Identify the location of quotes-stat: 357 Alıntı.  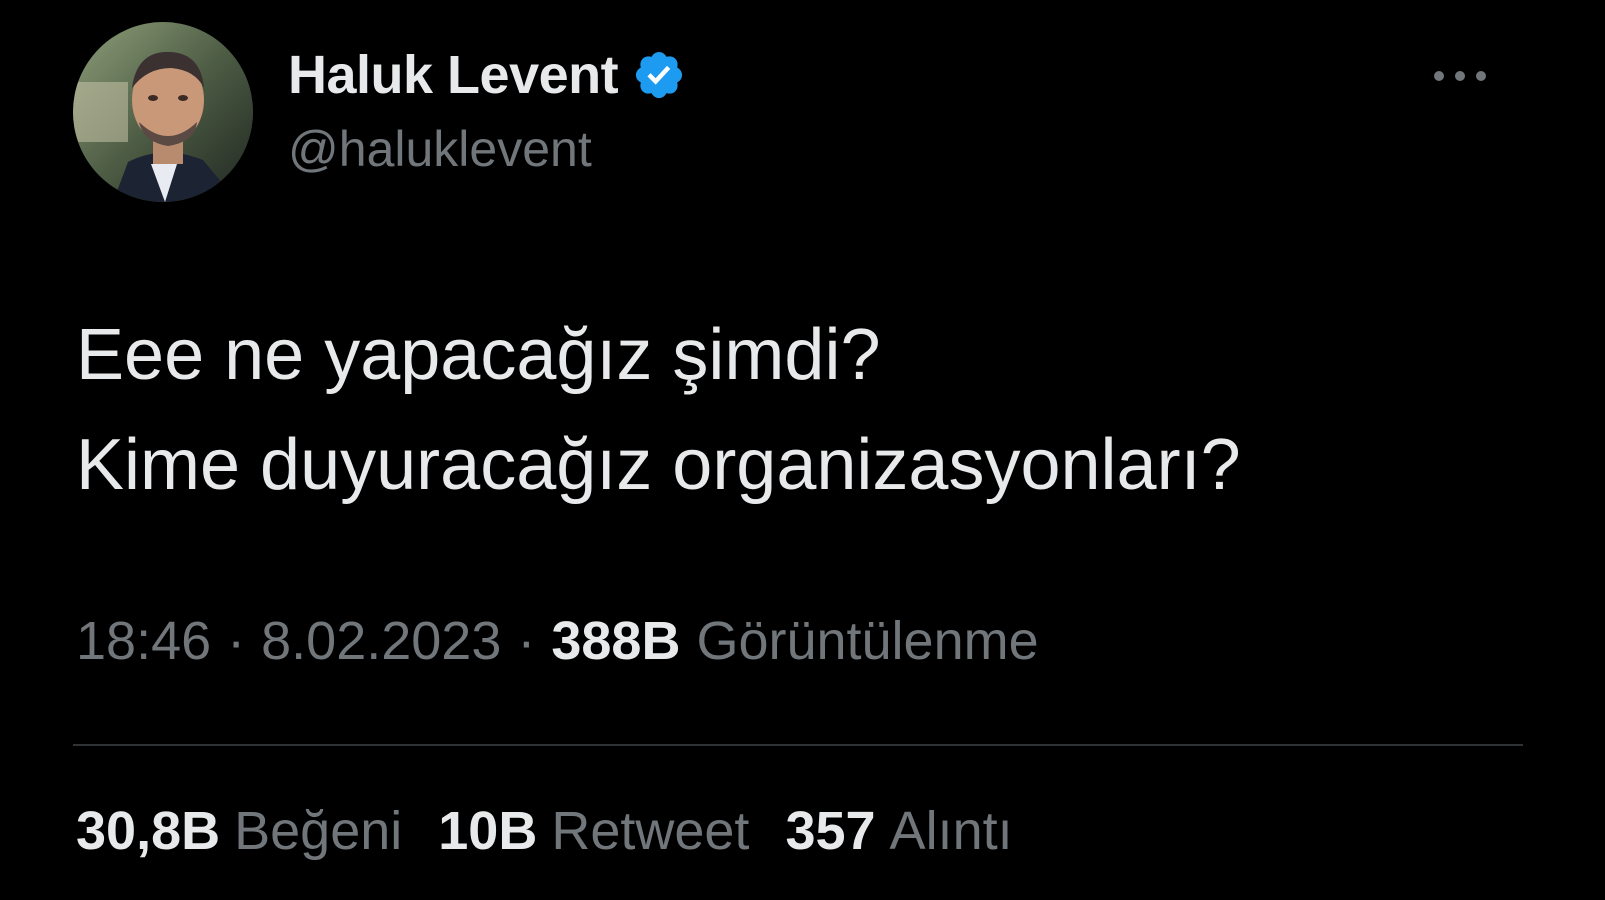
(898, 831).